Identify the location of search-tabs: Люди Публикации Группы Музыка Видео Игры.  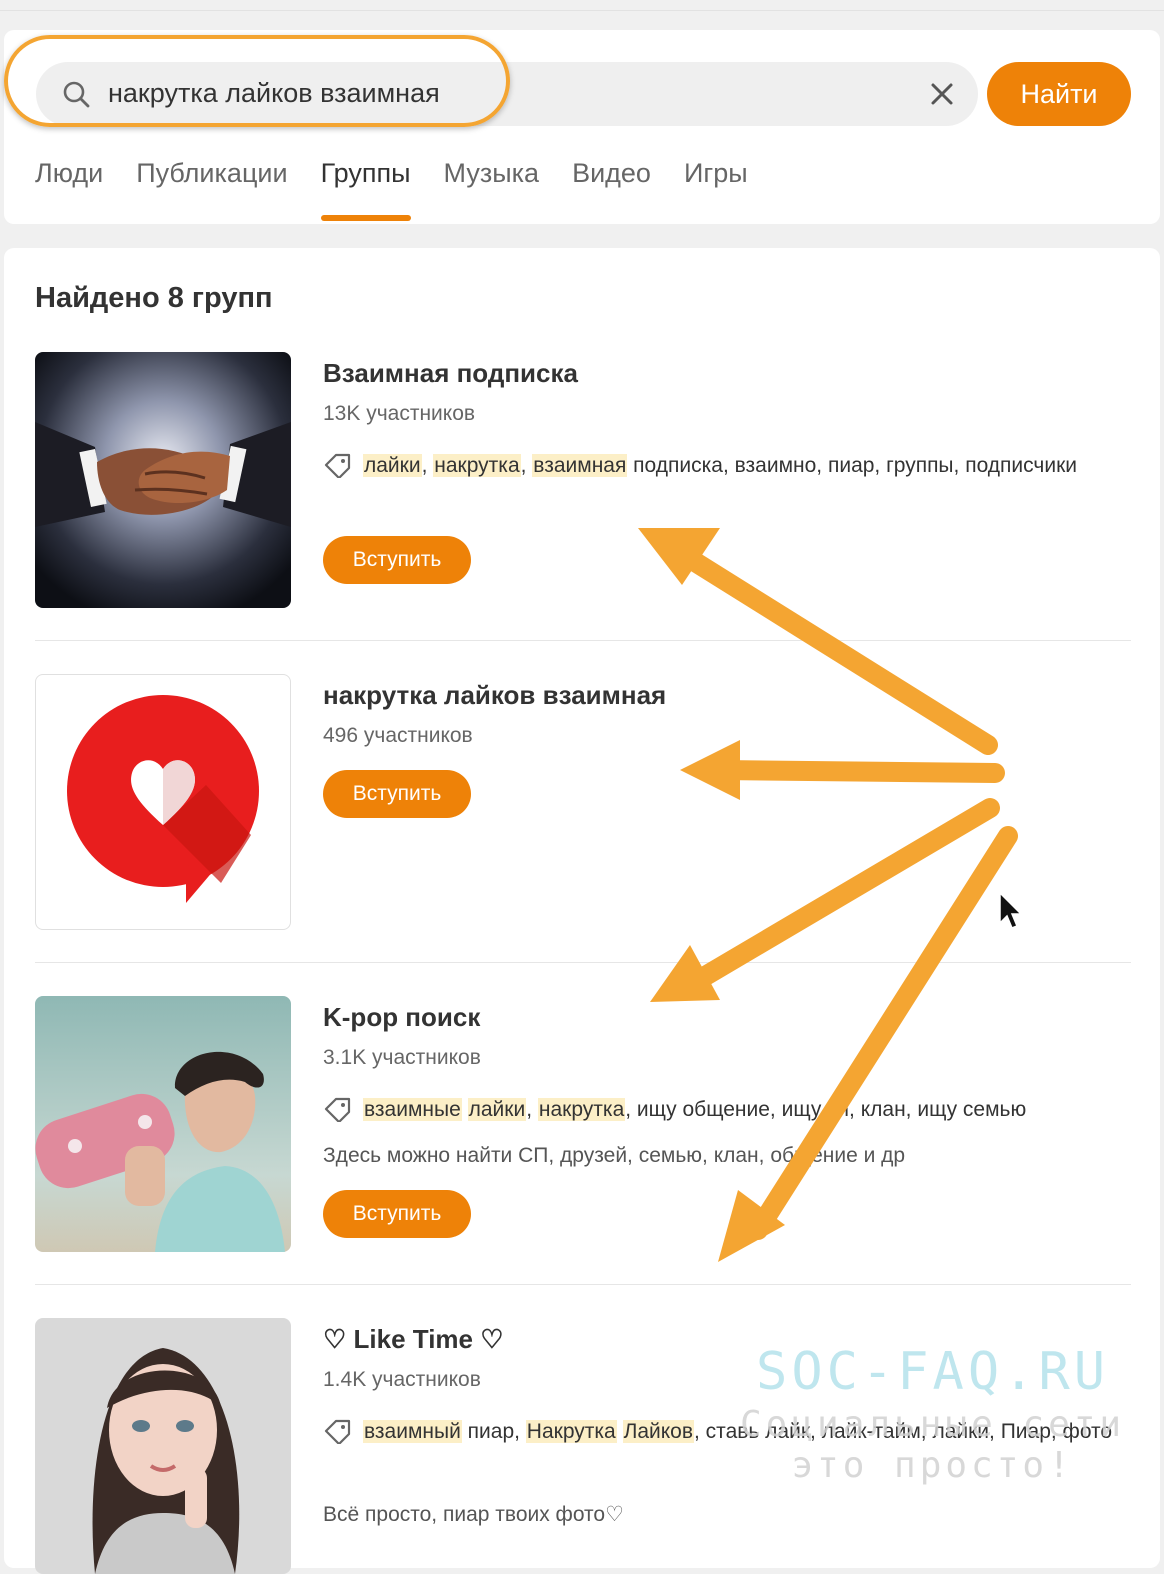
(408, 189).